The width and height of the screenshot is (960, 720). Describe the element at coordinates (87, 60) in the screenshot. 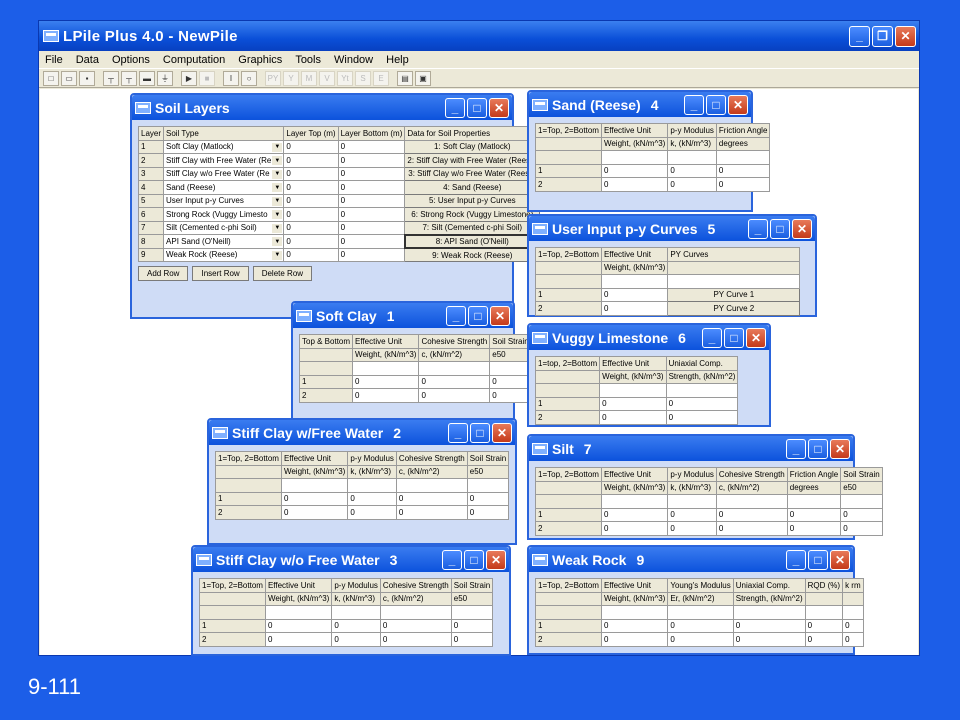

I see `menu-data: Data` at that location.